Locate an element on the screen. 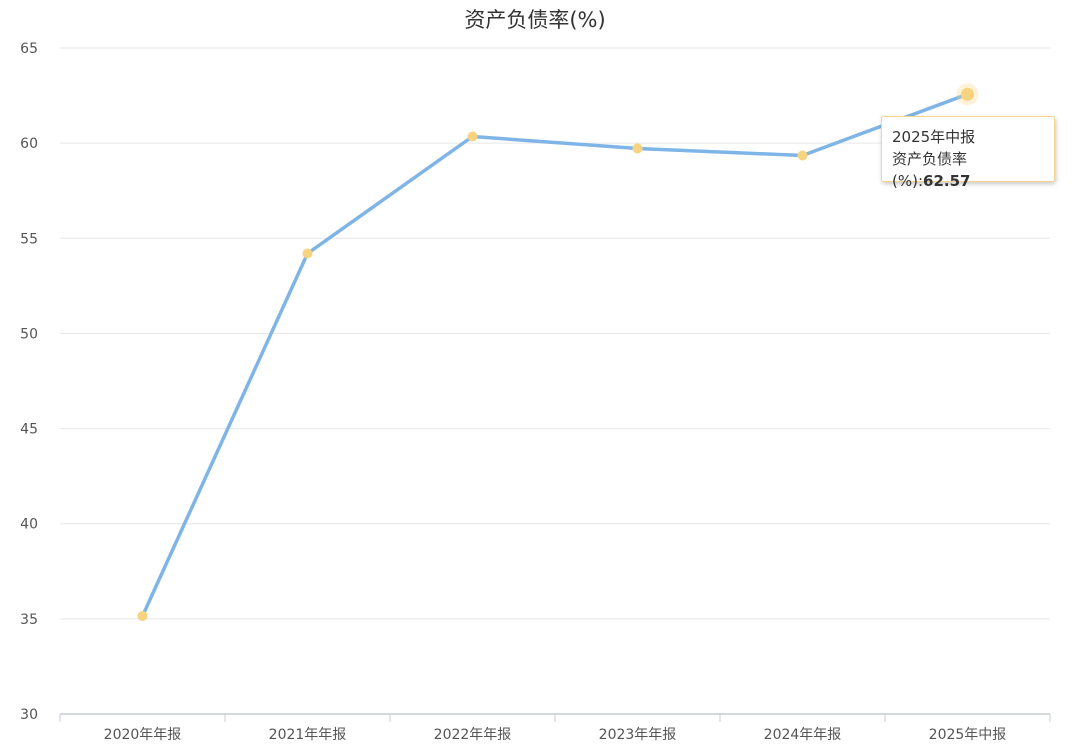 This screenshot has width=1080, height=747. y-tick-label: 35 is located at coordinates (29, 620).